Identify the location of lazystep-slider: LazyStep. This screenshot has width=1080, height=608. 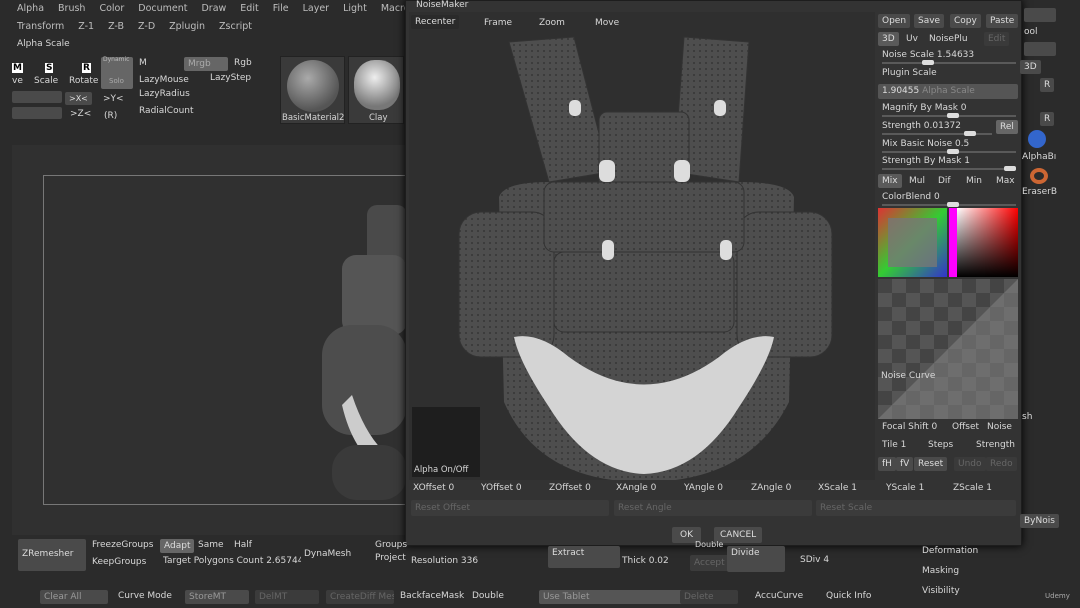
(230, 78).